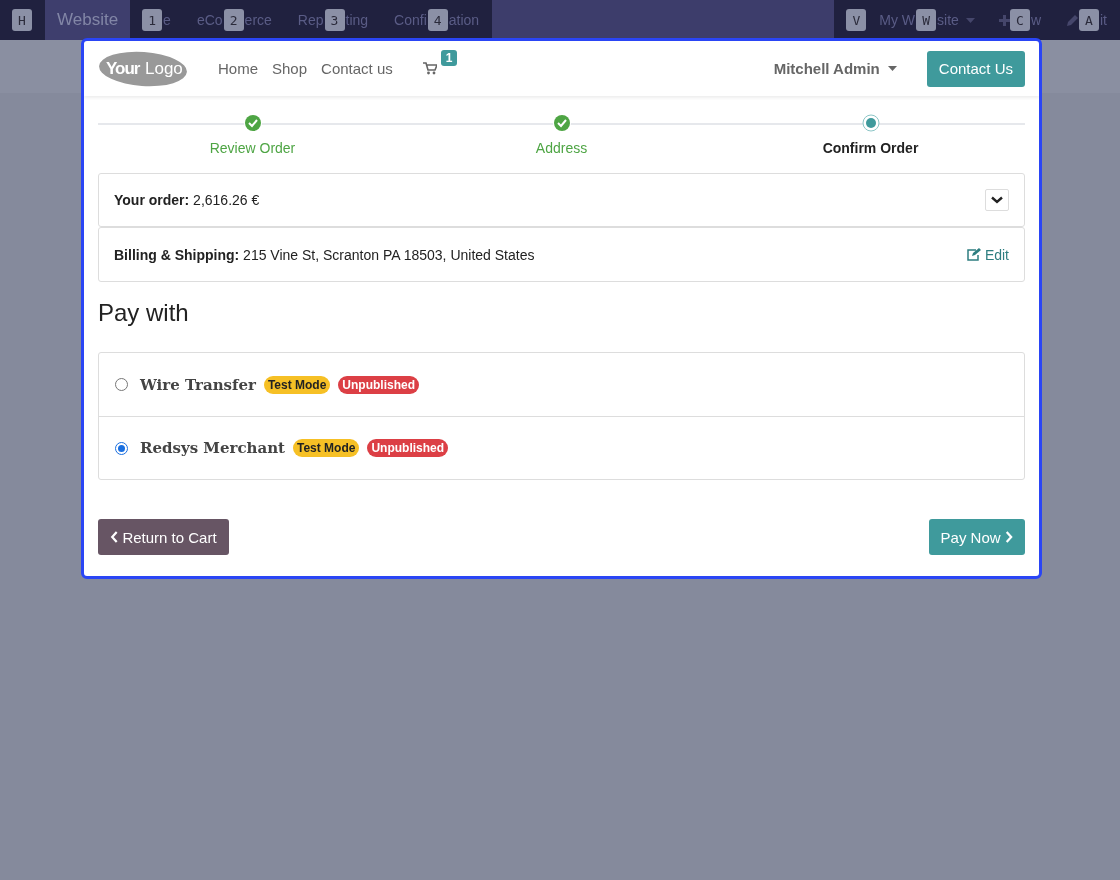 This screenshot has height=880, width=1120. I want to click on menu-text: Rep, so click(310, 20).